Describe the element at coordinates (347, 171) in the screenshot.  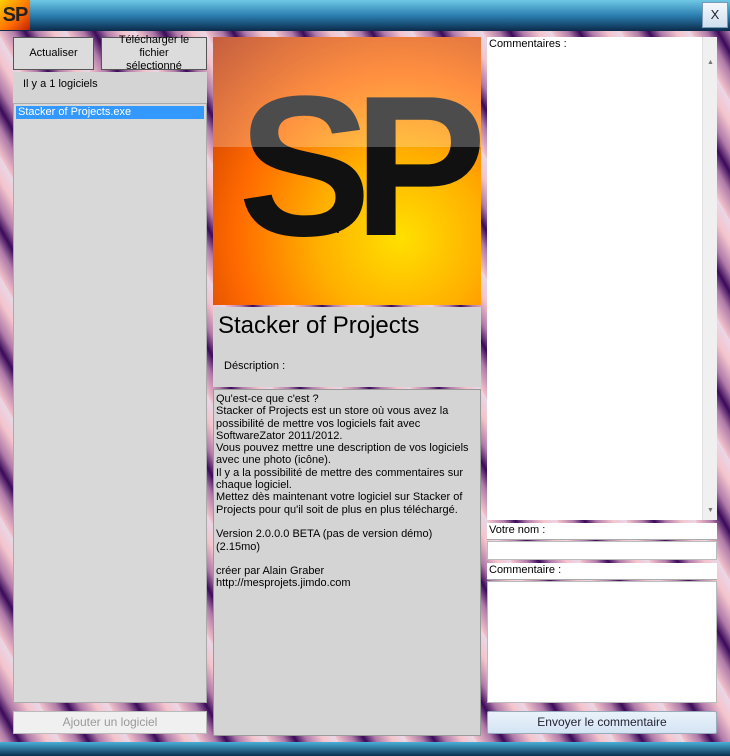
I see `software-logo-image: SP OF` at that location.